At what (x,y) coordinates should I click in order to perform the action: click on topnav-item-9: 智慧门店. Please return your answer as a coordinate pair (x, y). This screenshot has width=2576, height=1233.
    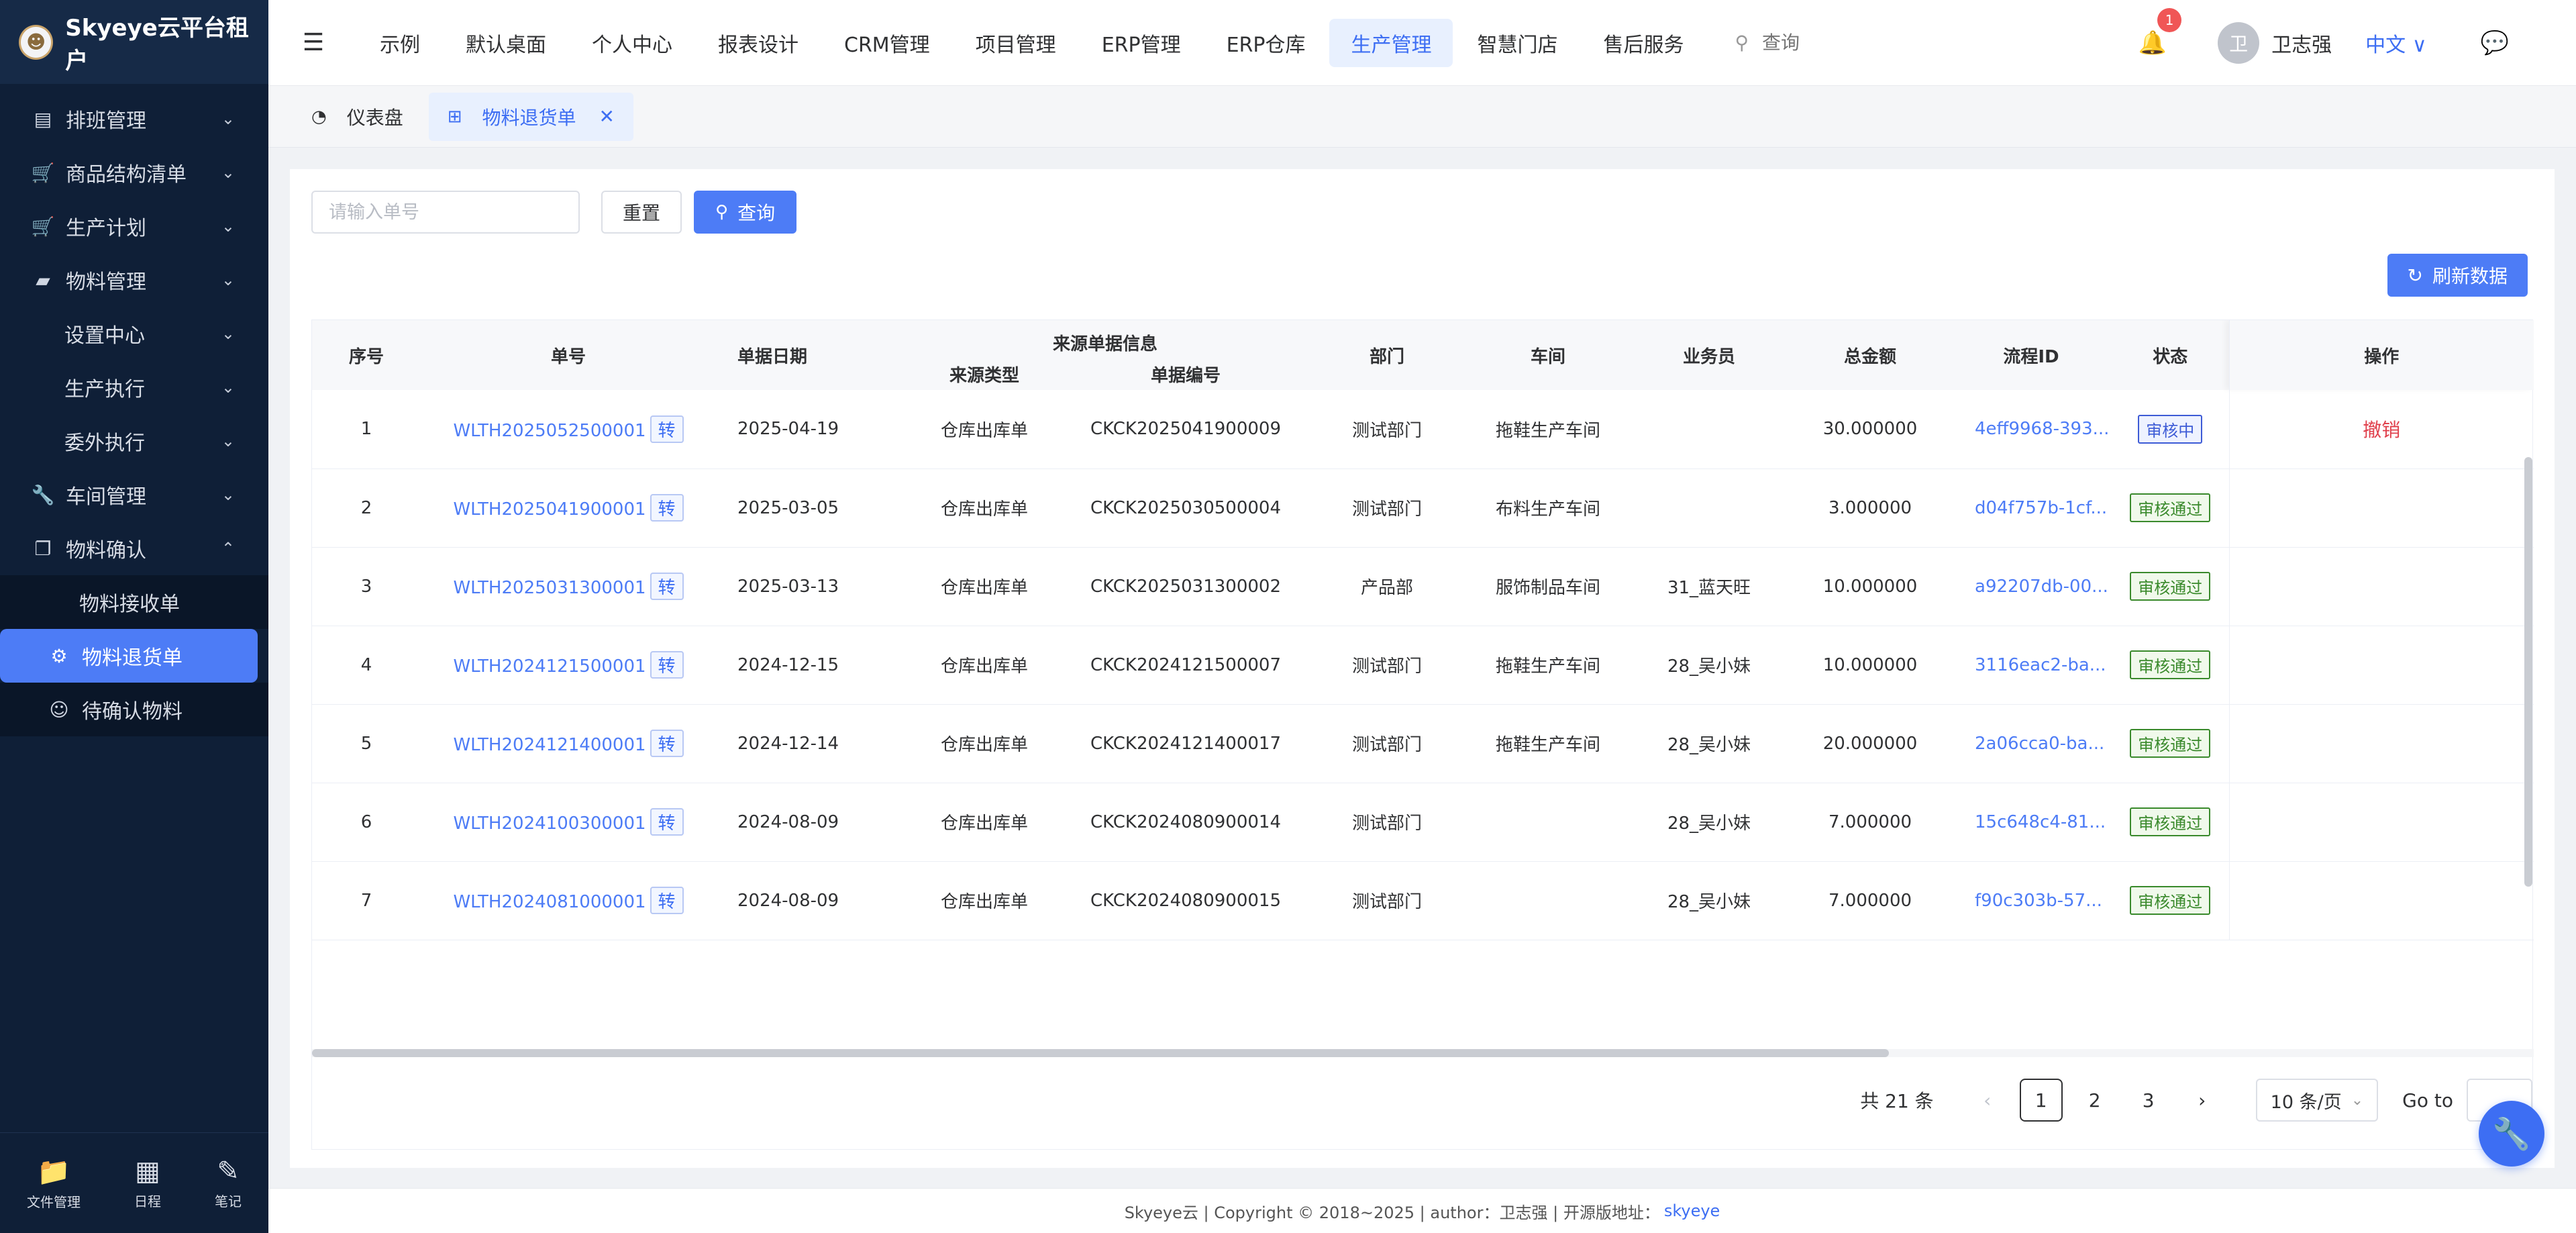
    Looking at the image, I should click on (1517, 43).